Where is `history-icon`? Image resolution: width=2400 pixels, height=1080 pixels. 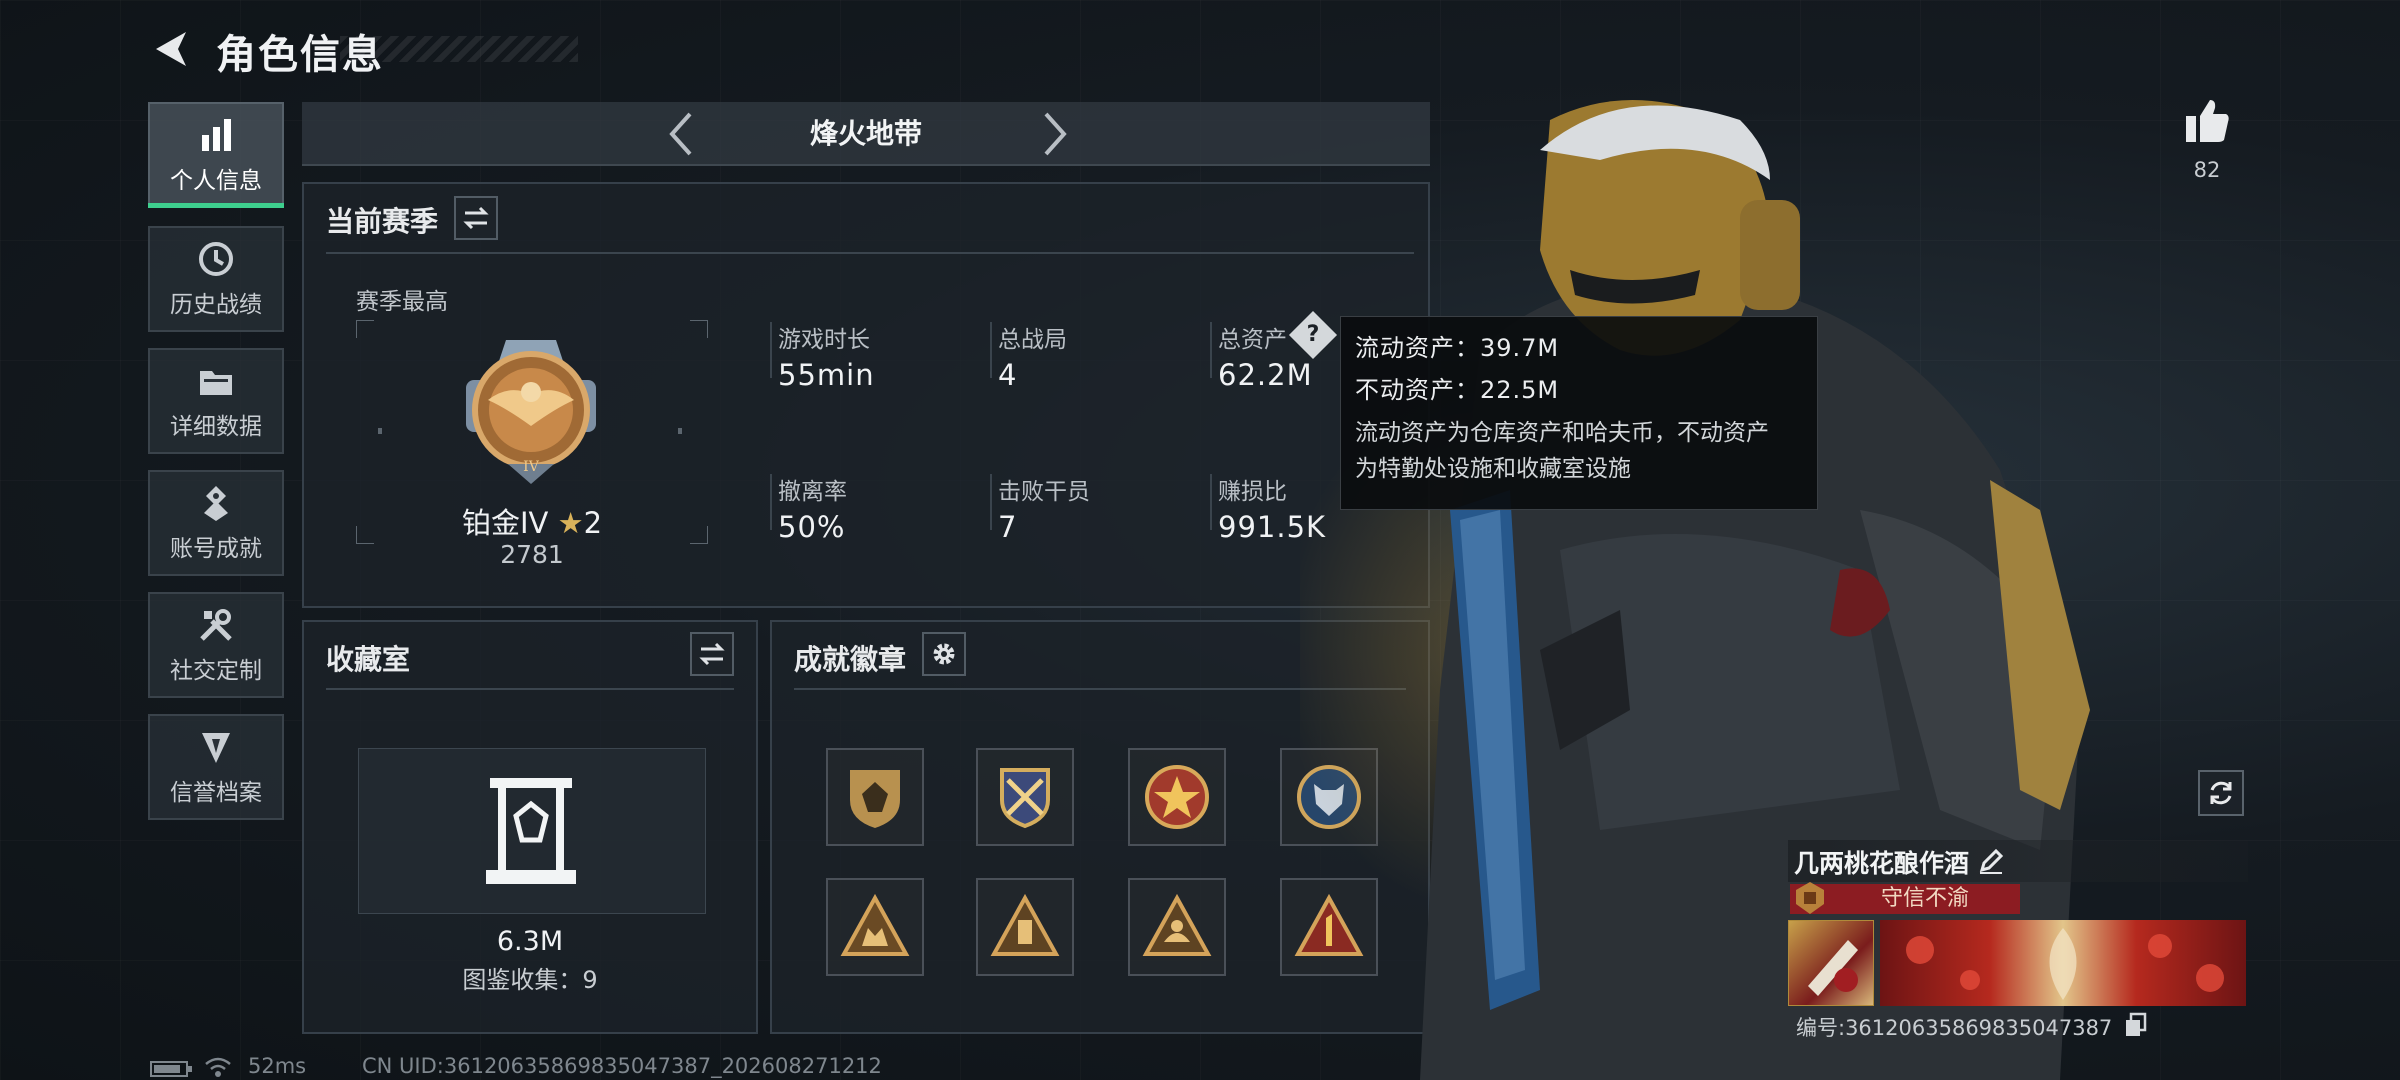
history-icon is located at coordinates (216, 259).